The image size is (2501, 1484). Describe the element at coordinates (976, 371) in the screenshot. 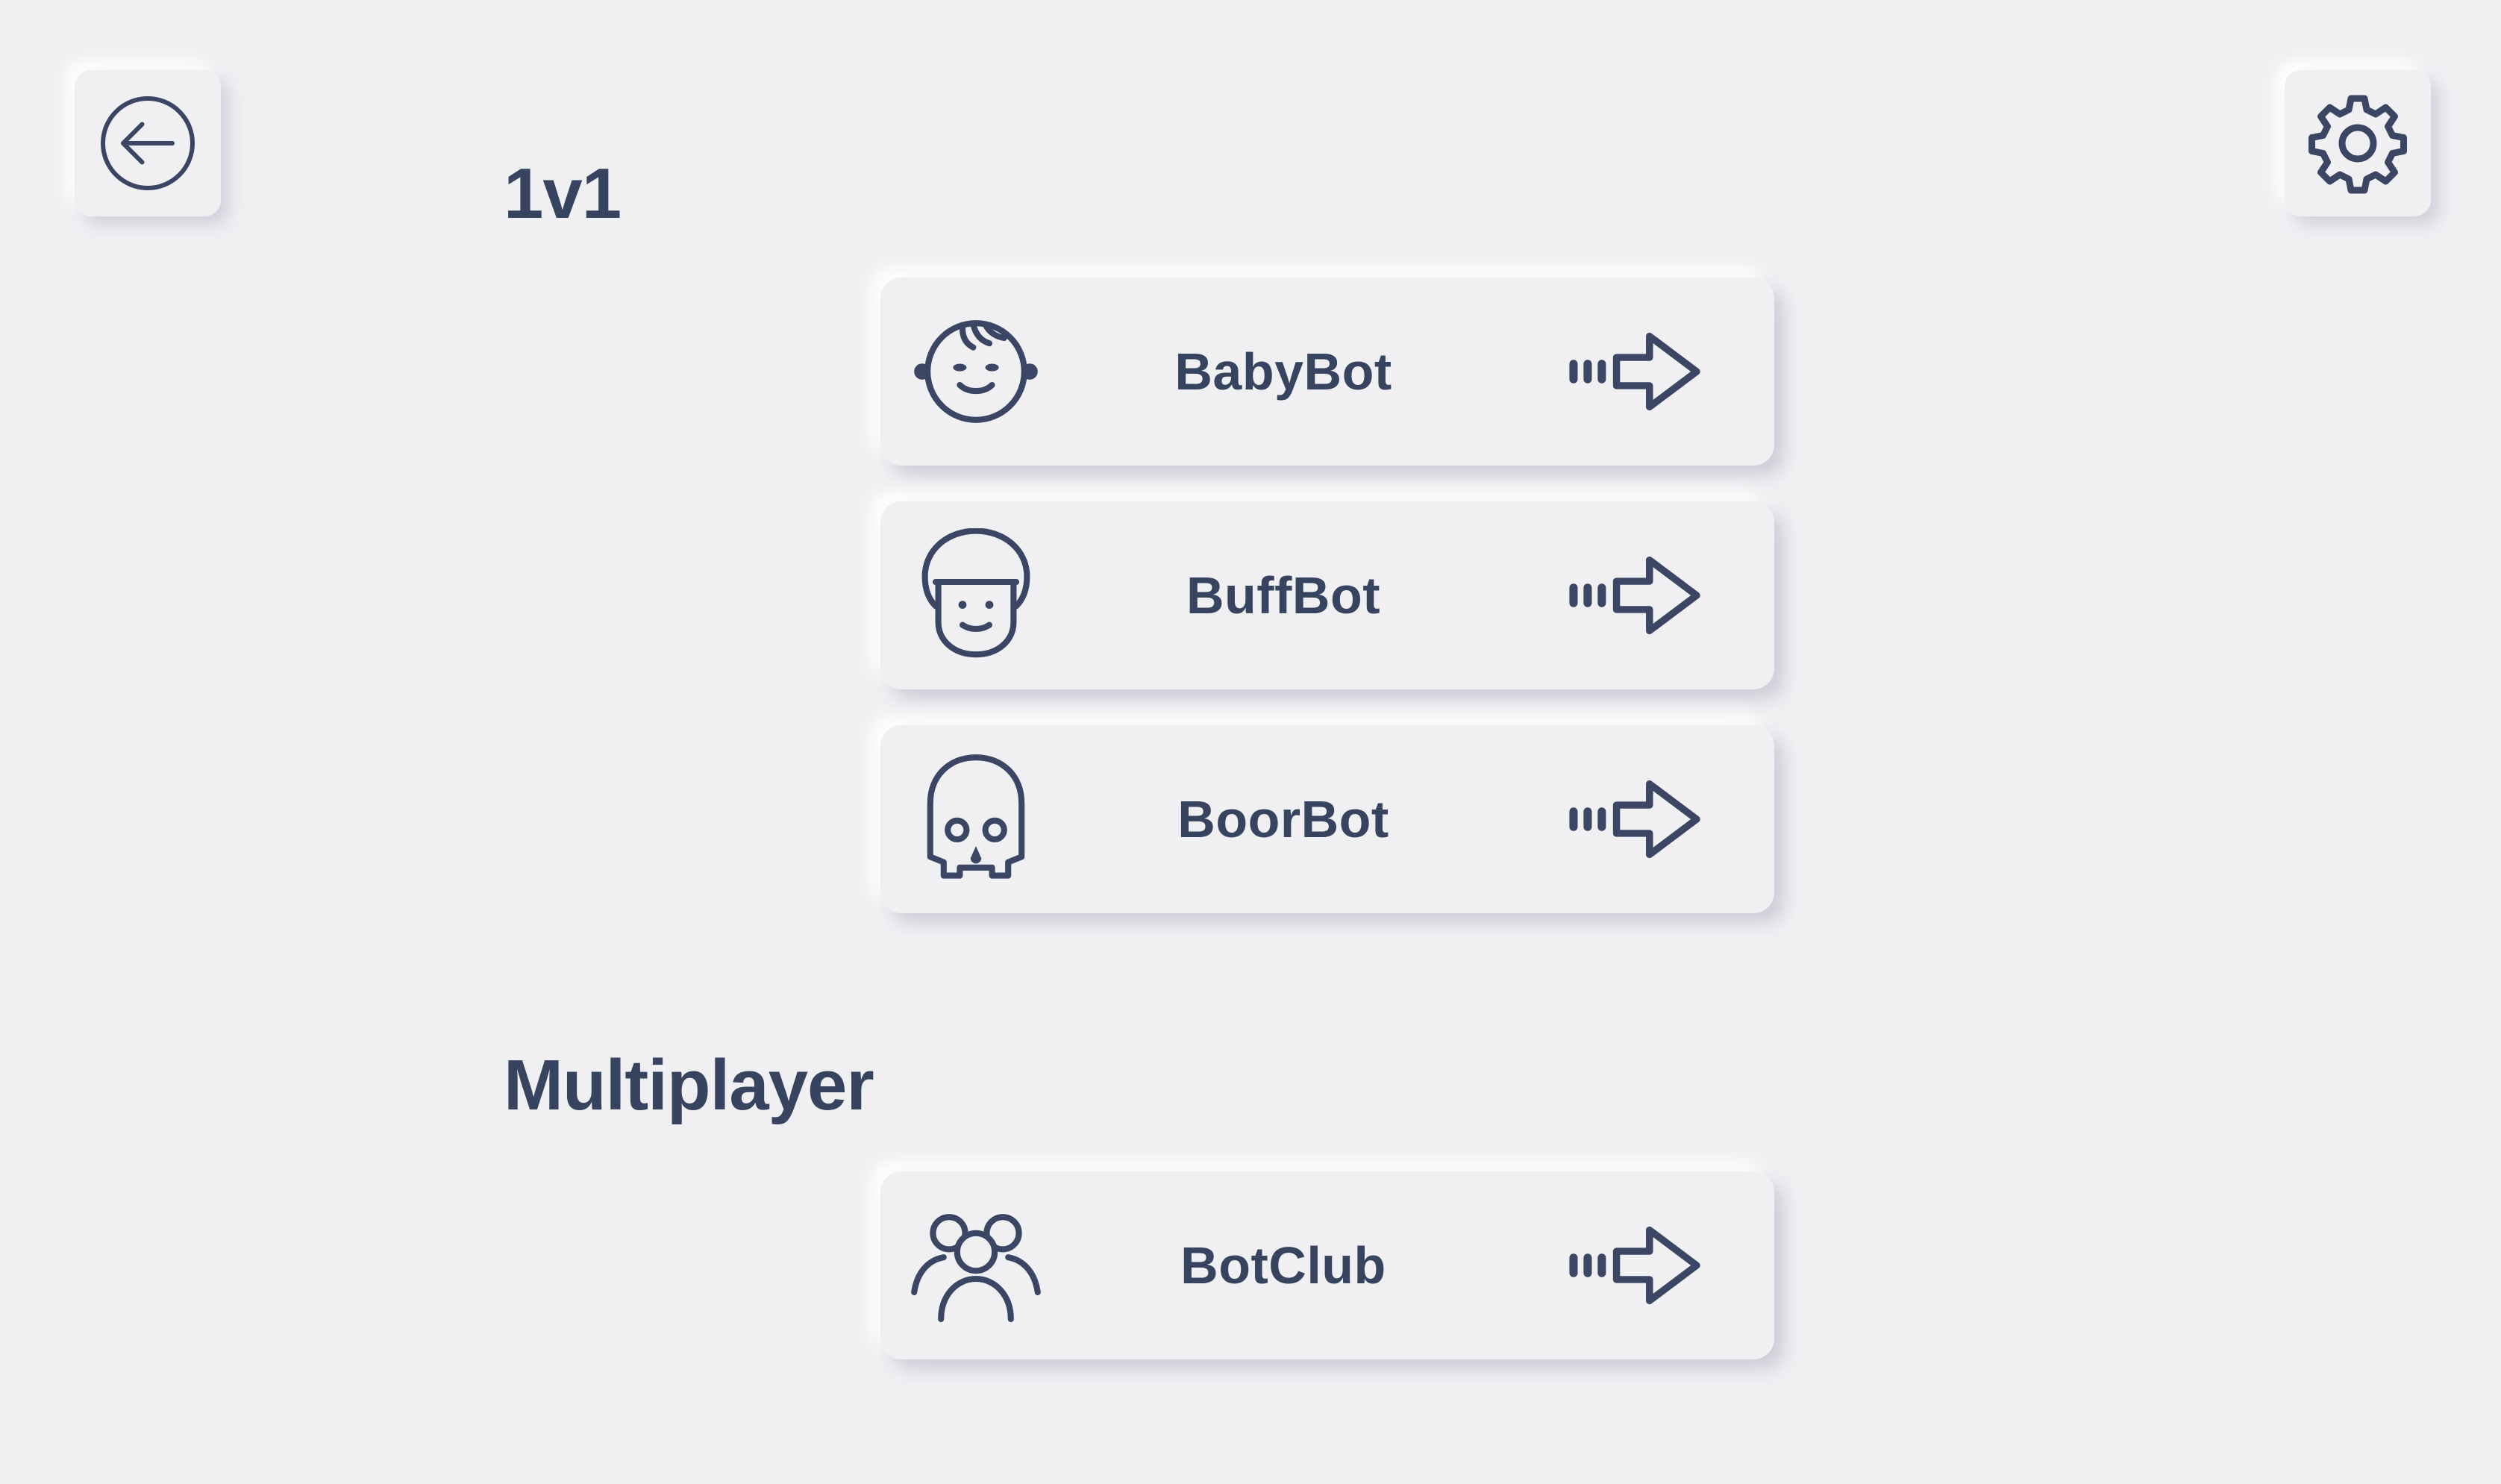

I see `baby-face-icon` at that location.